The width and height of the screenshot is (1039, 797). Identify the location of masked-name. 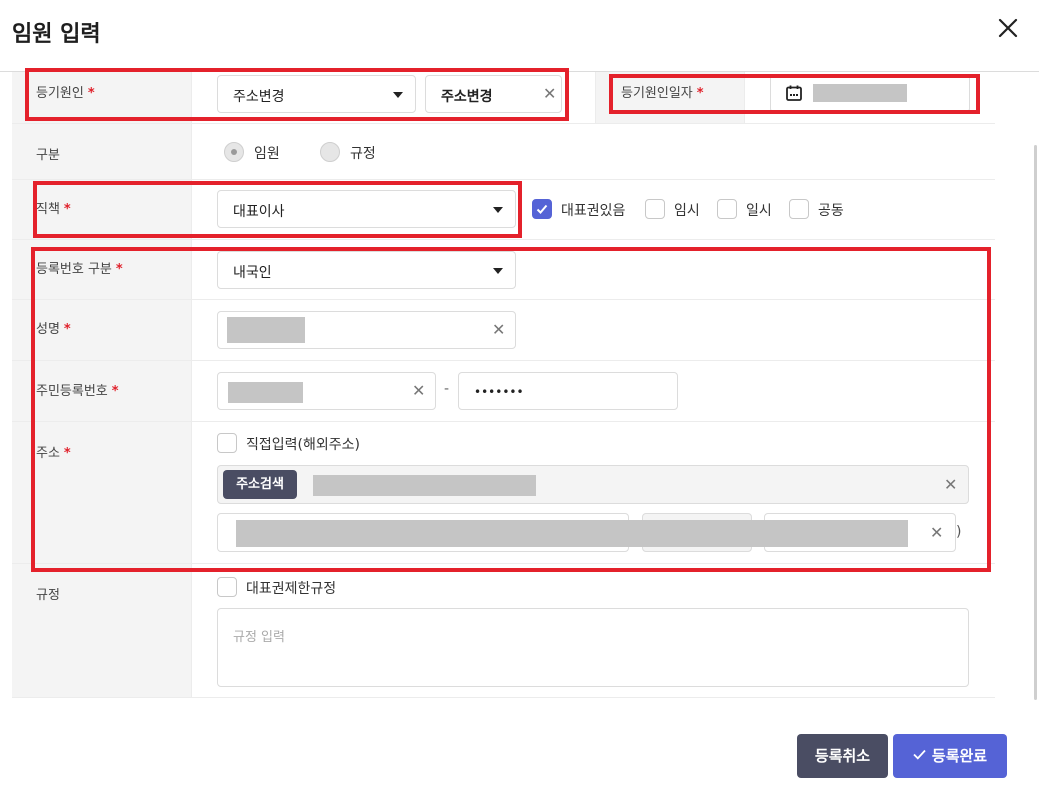
(266, 330).